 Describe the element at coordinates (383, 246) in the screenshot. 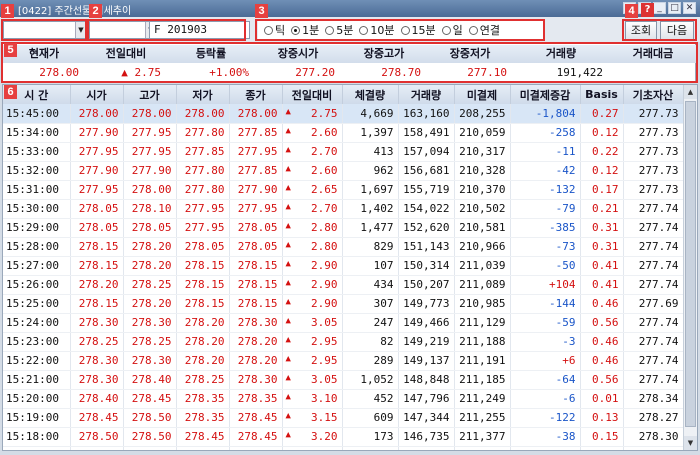

I see `cell-value: 829` at that location.